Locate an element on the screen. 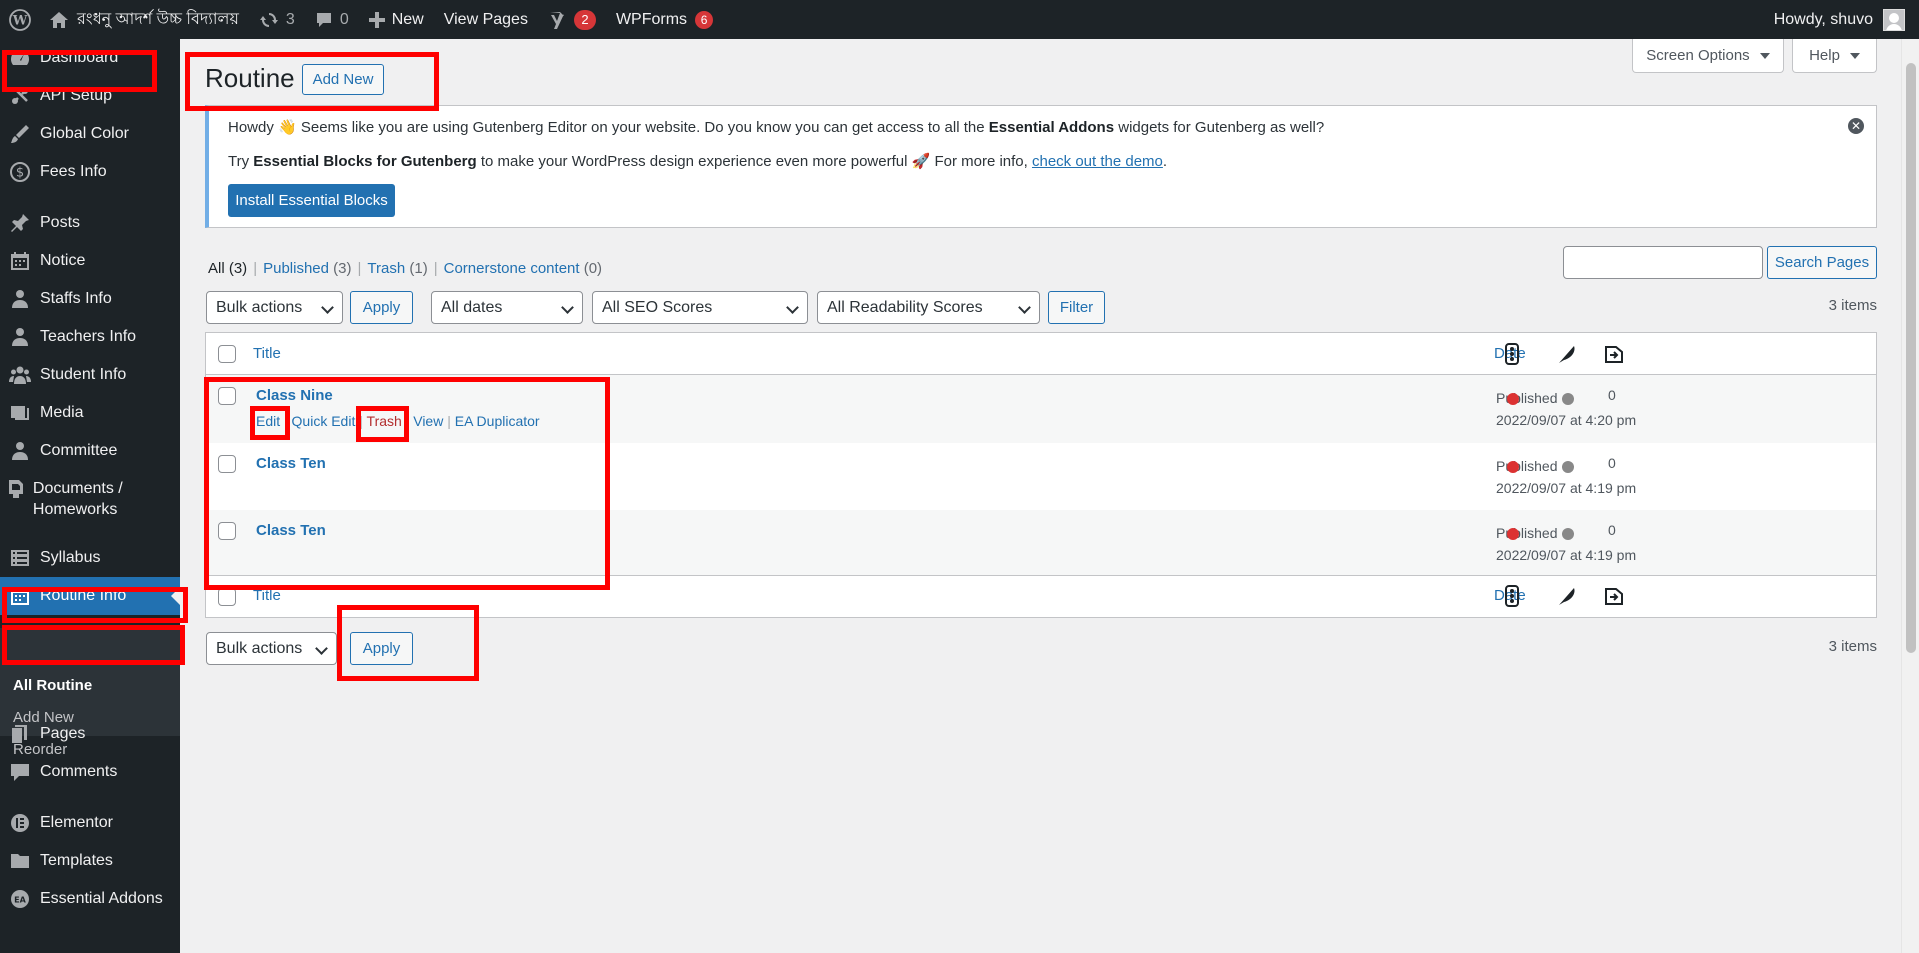  new-label: New is located at coordinates (407, 19).